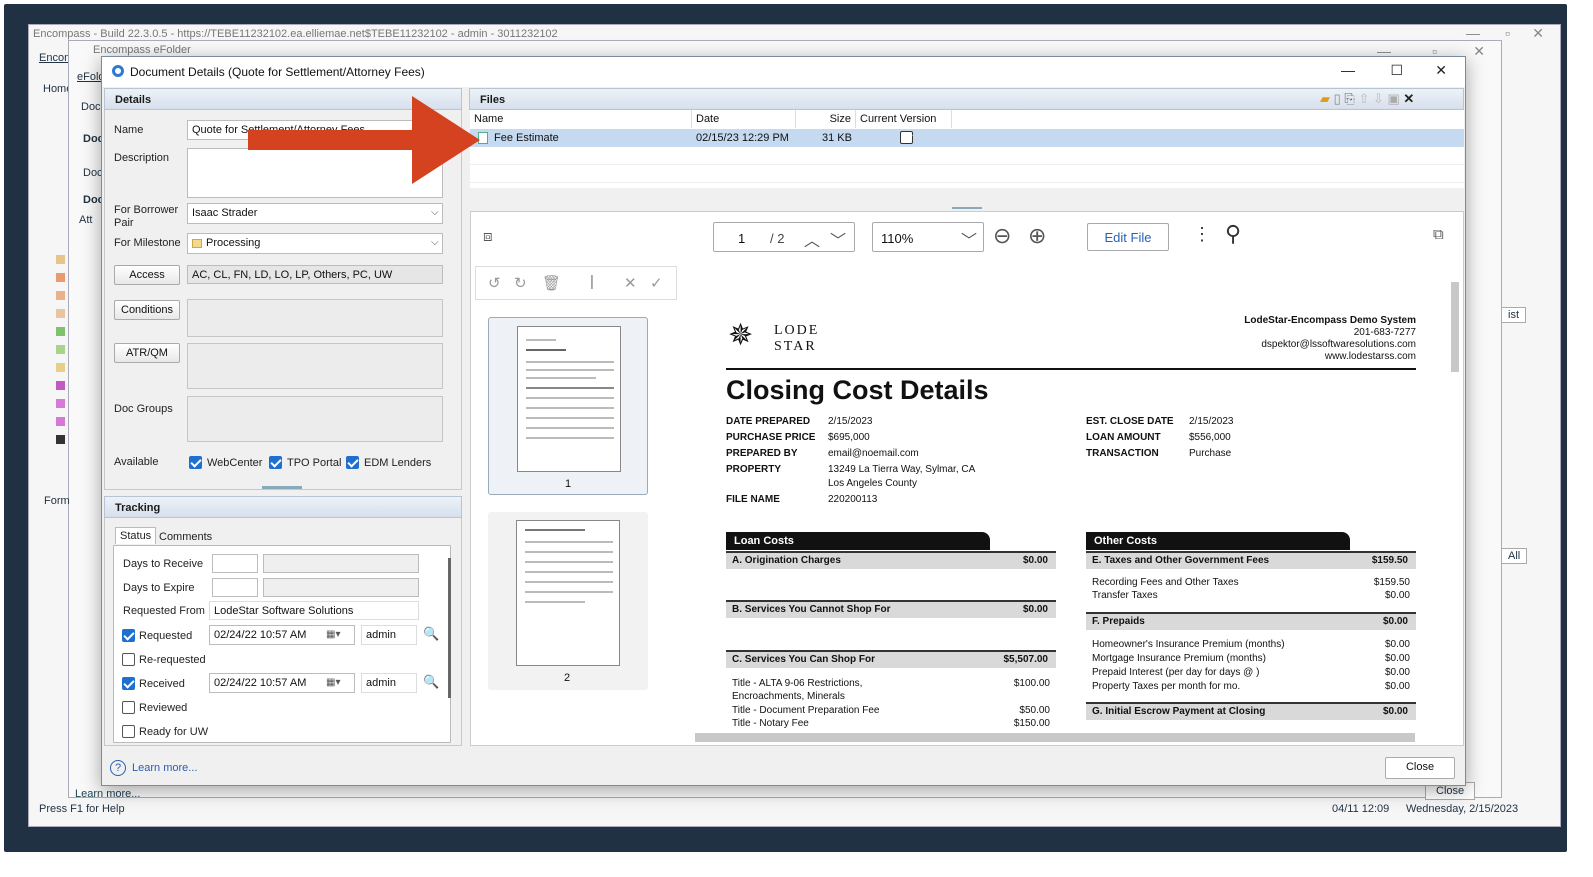  I want to click on conditions-button: Conditions, so click(147, 310).